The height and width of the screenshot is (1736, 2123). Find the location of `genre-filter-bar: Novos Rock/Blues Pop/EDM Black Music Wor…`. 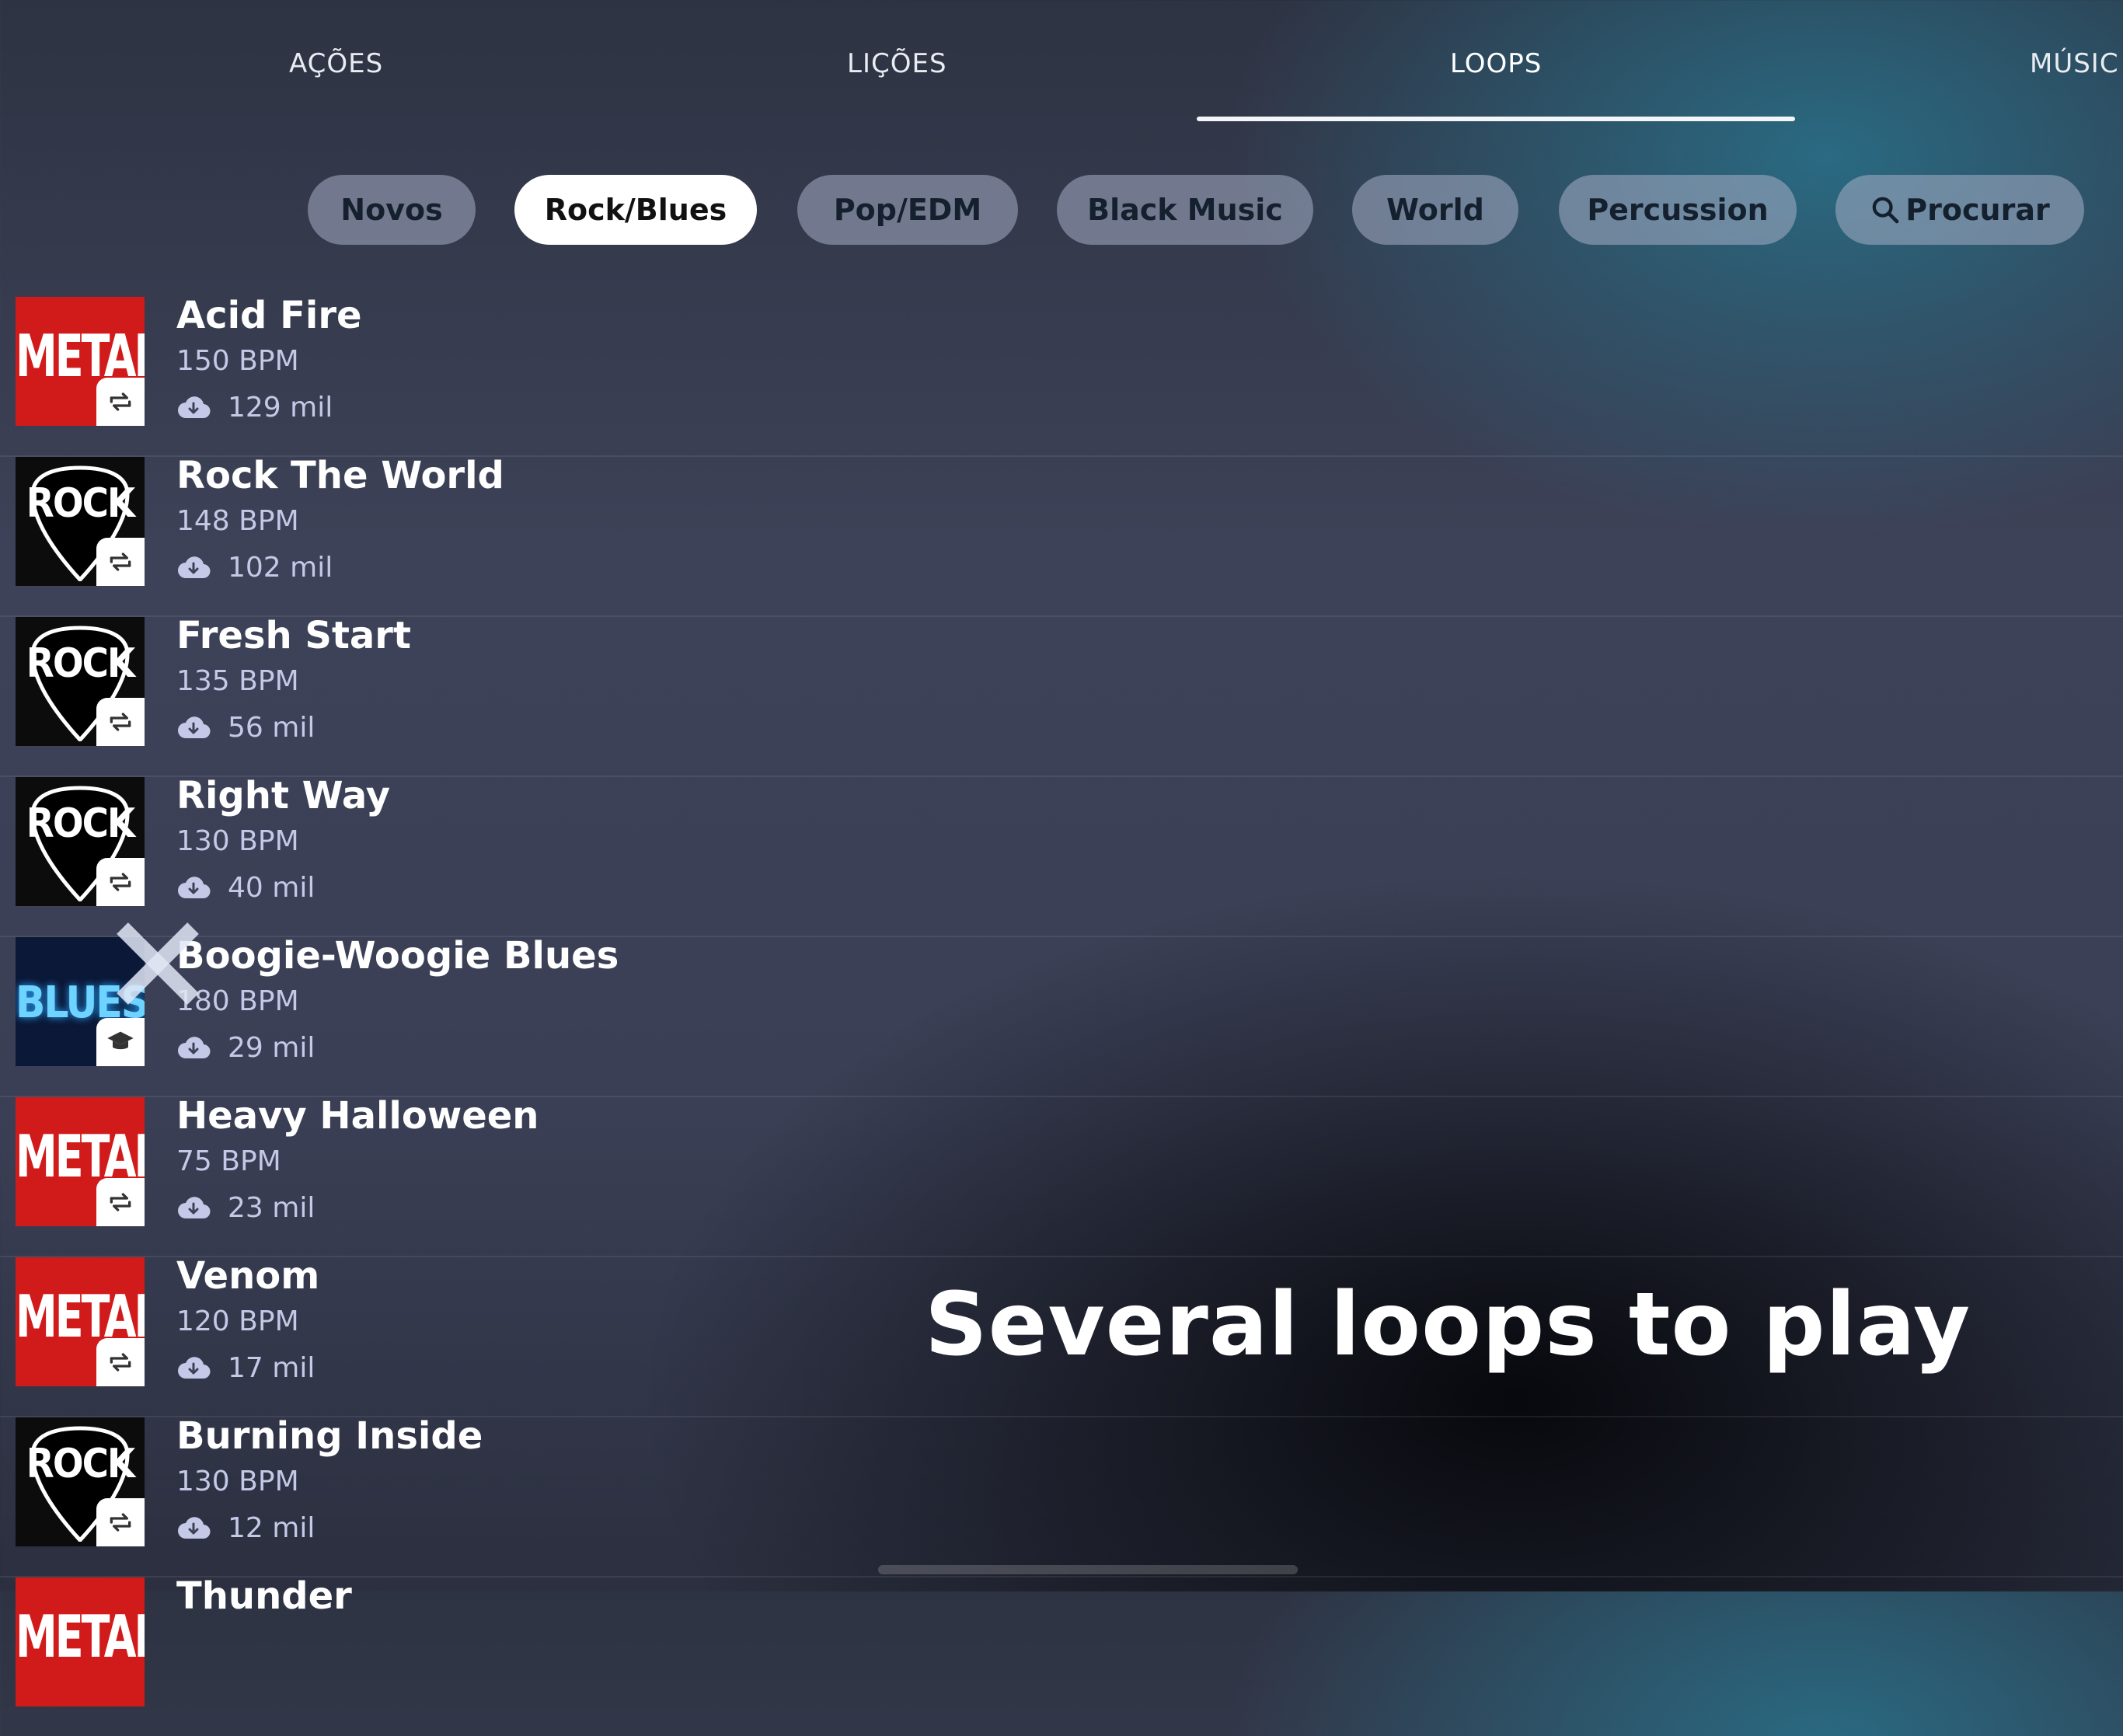

genre-filter-bar: Novos Rock/Blues Pop/EDM Black Music Wor… is located at coordinates (1061, 212).